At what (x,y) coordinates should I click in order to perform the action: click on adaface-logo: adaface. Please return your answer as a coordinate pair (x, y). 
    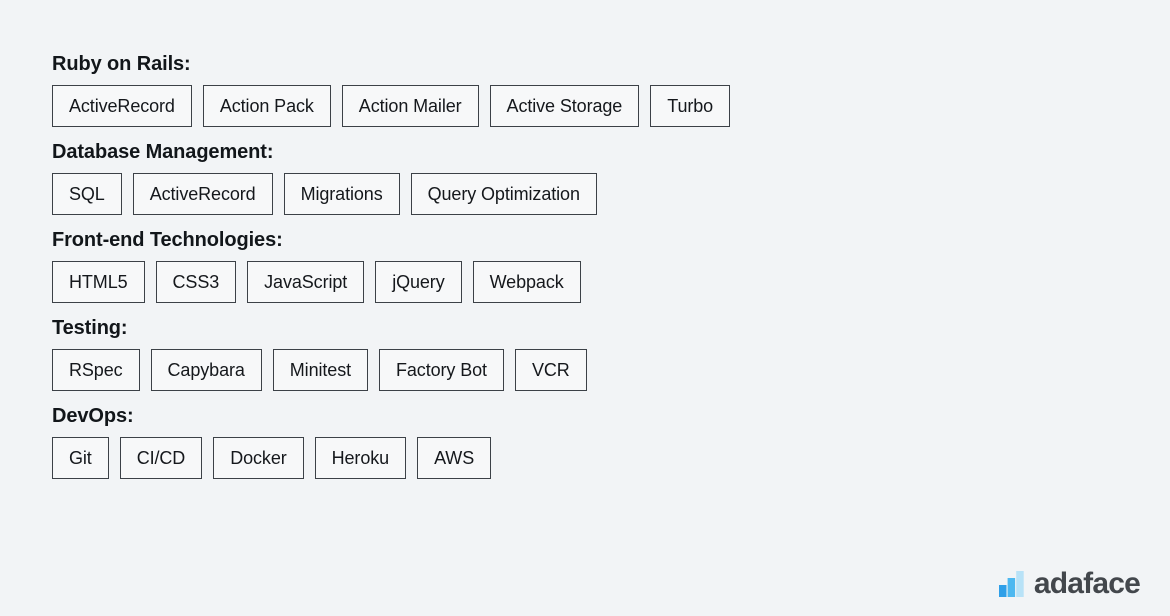
    Looking at the image, I should click on (1069, 583).